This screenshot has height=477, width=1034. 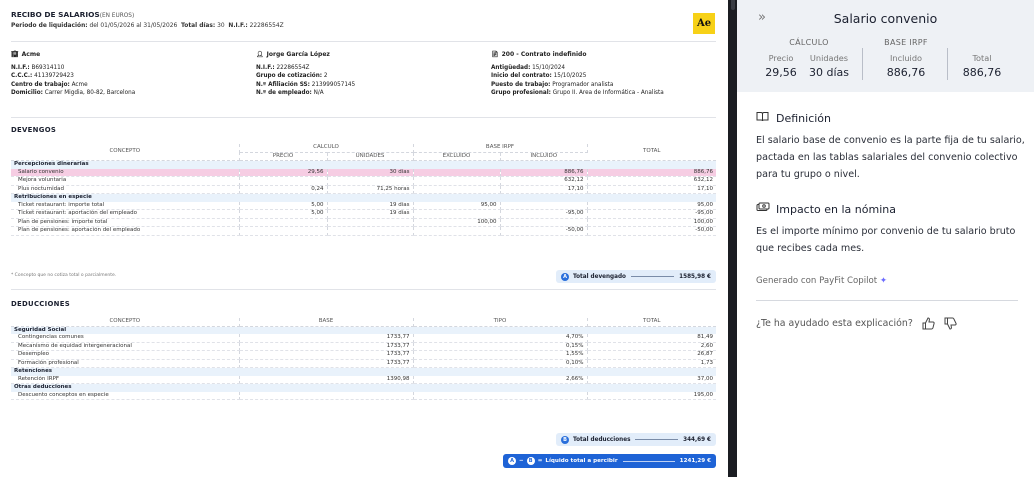 What do you see at coordinates (125, 346) in the screenshot?
I see `cell-c: Mecanismo de equidad intergeneracional` at bounding box center [125, 346].